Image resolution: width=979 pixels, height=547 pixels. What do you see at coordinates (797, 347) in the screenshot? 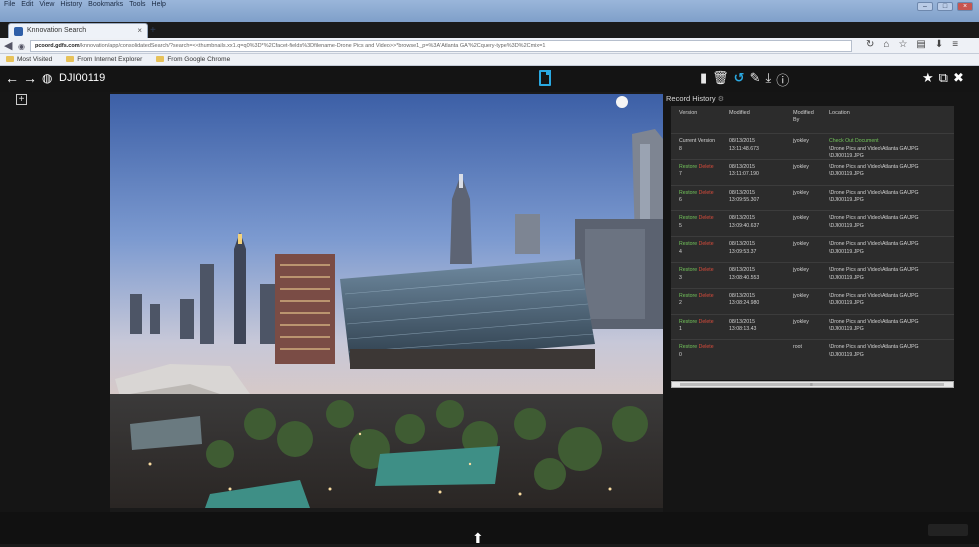
I see `modified-by-cell: root` at bounding box center [797, 347].